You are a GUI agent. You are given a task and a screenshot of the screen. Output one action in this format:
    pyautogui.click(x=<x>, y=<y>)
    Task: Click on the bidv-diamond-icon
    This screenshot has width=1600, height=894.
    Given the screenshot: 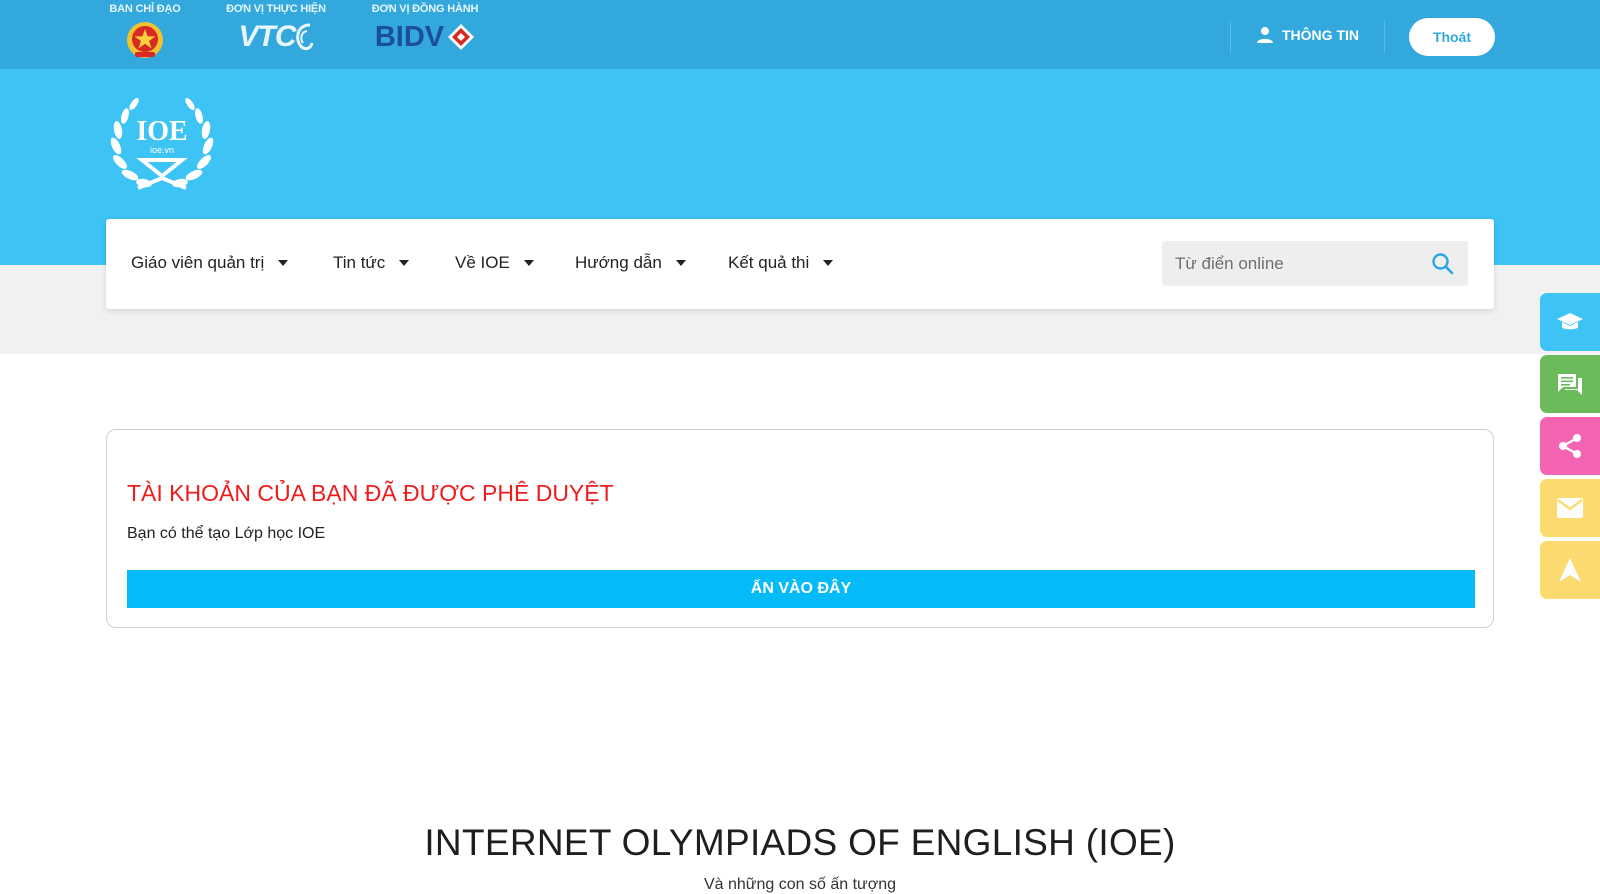 What is the action you would take?
    pyautogui.click(x=461, y=37)
    